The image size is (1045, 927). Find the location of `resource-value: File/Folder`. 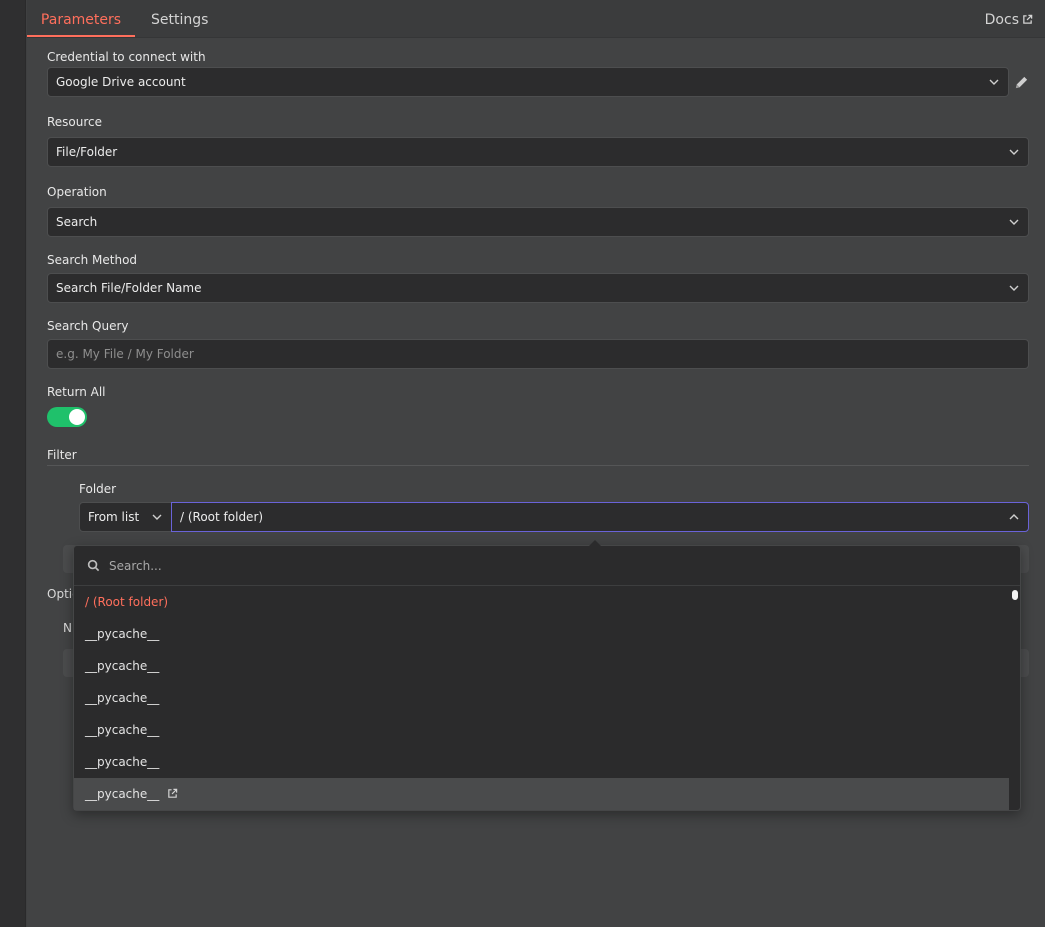

resource-value: File/Folder is located at coordinates (87, 152).